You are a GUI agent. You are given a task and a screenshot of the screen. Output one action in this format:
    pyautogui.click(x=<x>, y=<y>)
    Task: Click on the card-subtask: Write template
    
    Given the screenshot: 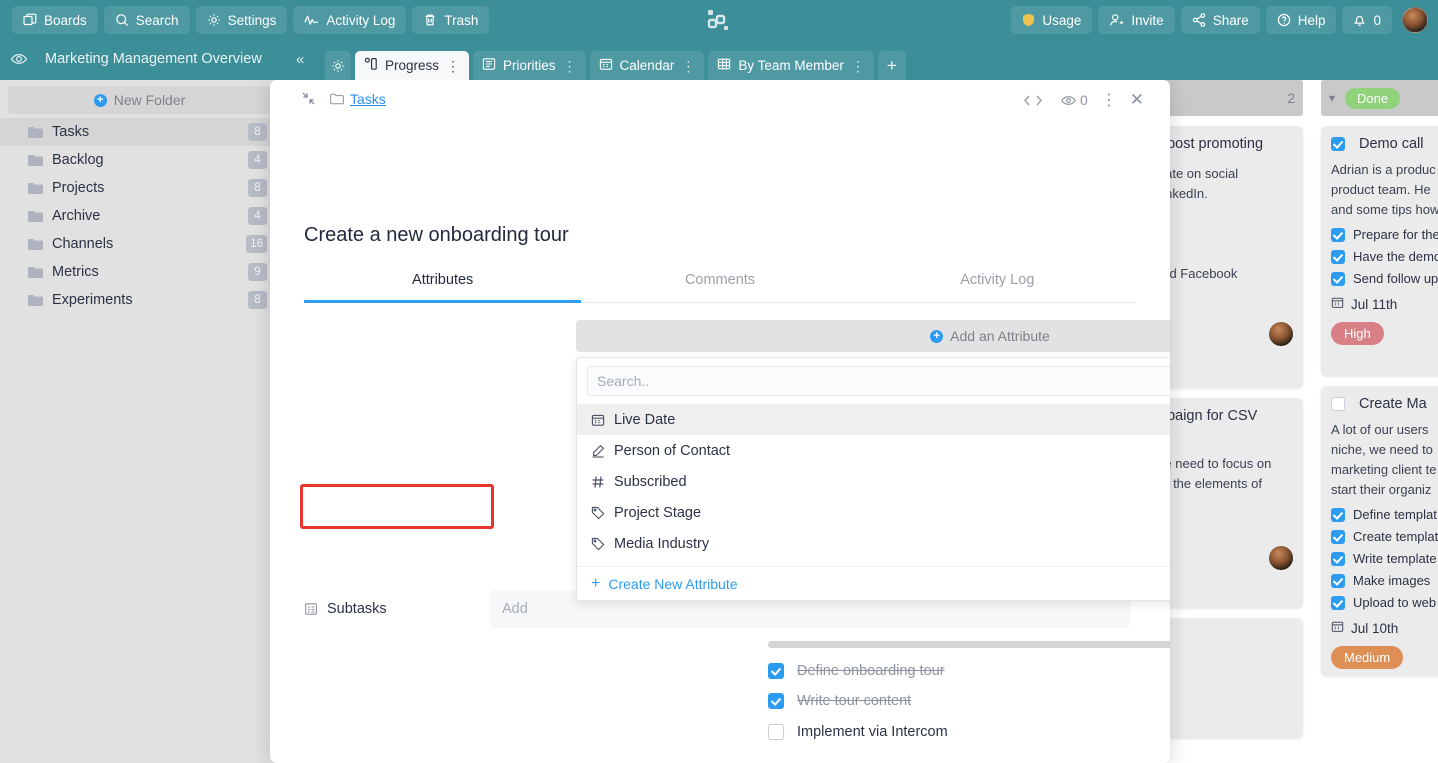 What is the action you would take?
    pyautogui.click(x=1384, y=558)
    